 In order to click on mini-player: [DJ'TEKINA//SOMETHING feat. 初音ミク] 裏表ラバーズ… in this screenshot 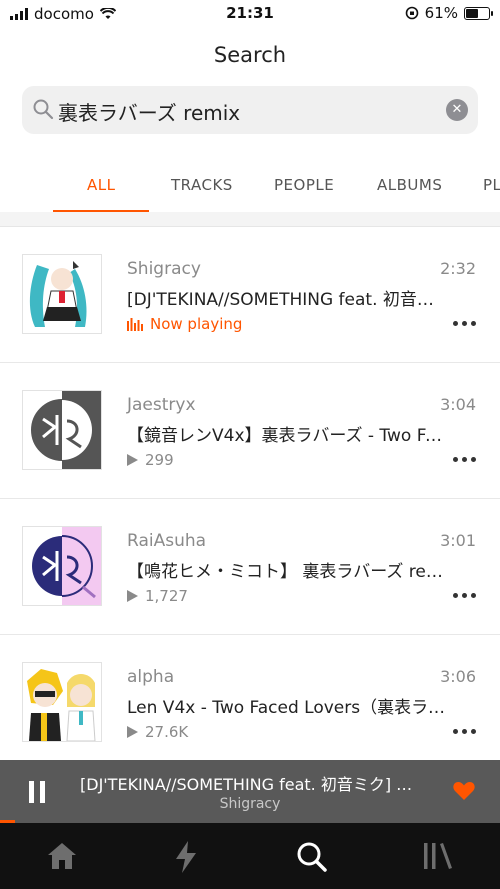, I will do `click(250, 791)`.